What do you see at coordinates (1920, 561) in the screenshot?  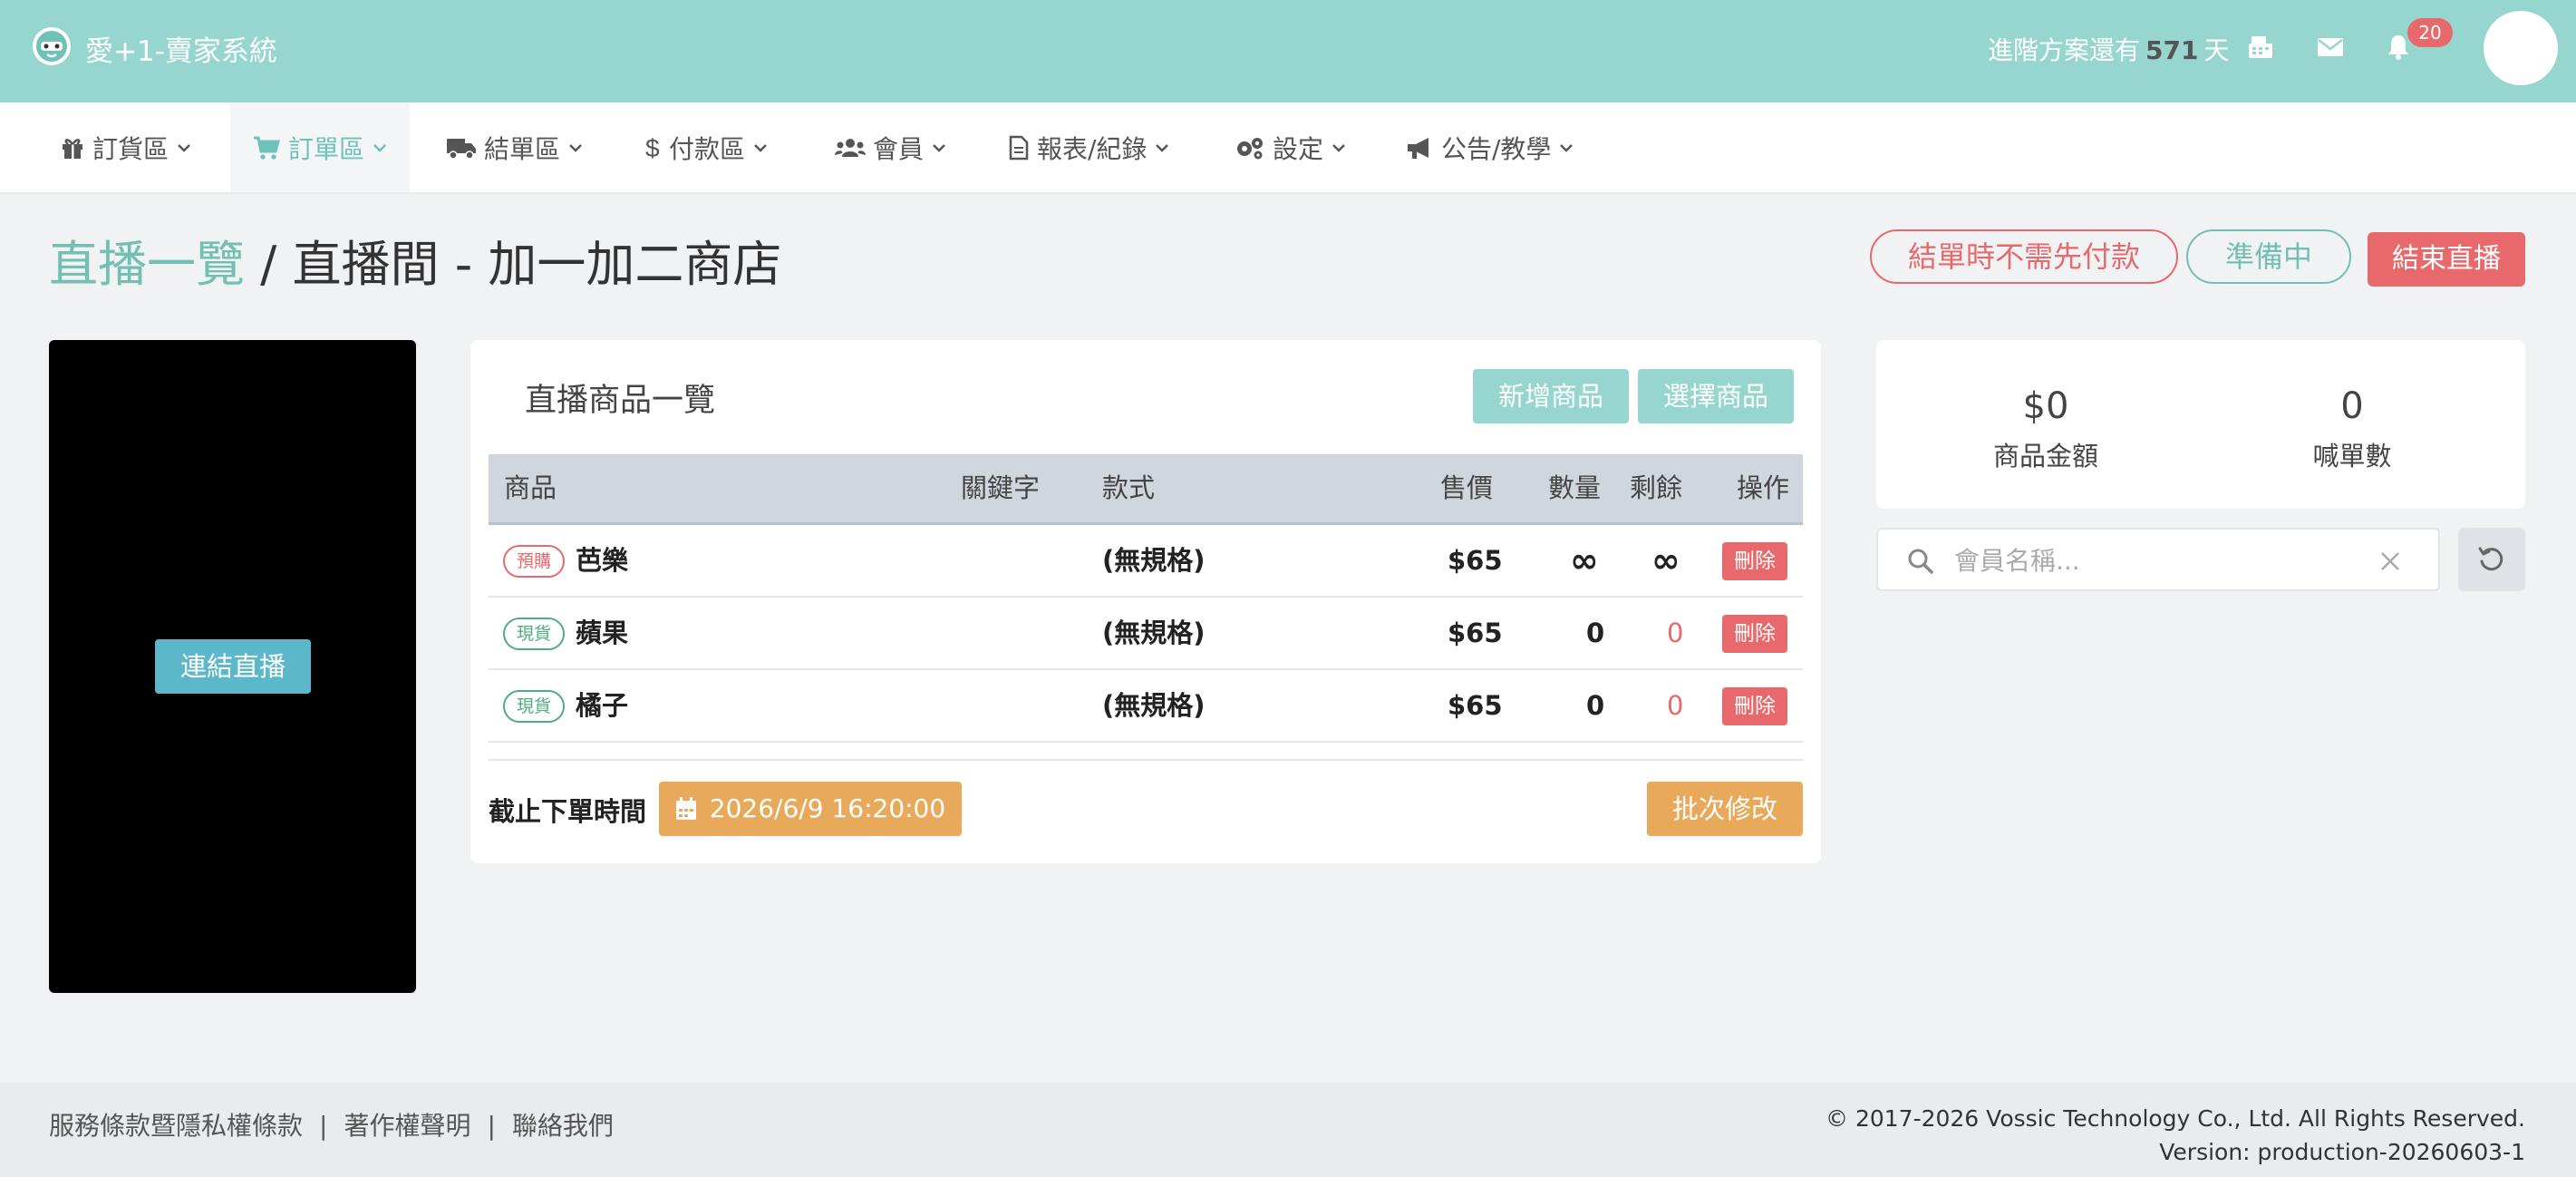 I see `search-icon` at bounding box center [1920, 561].